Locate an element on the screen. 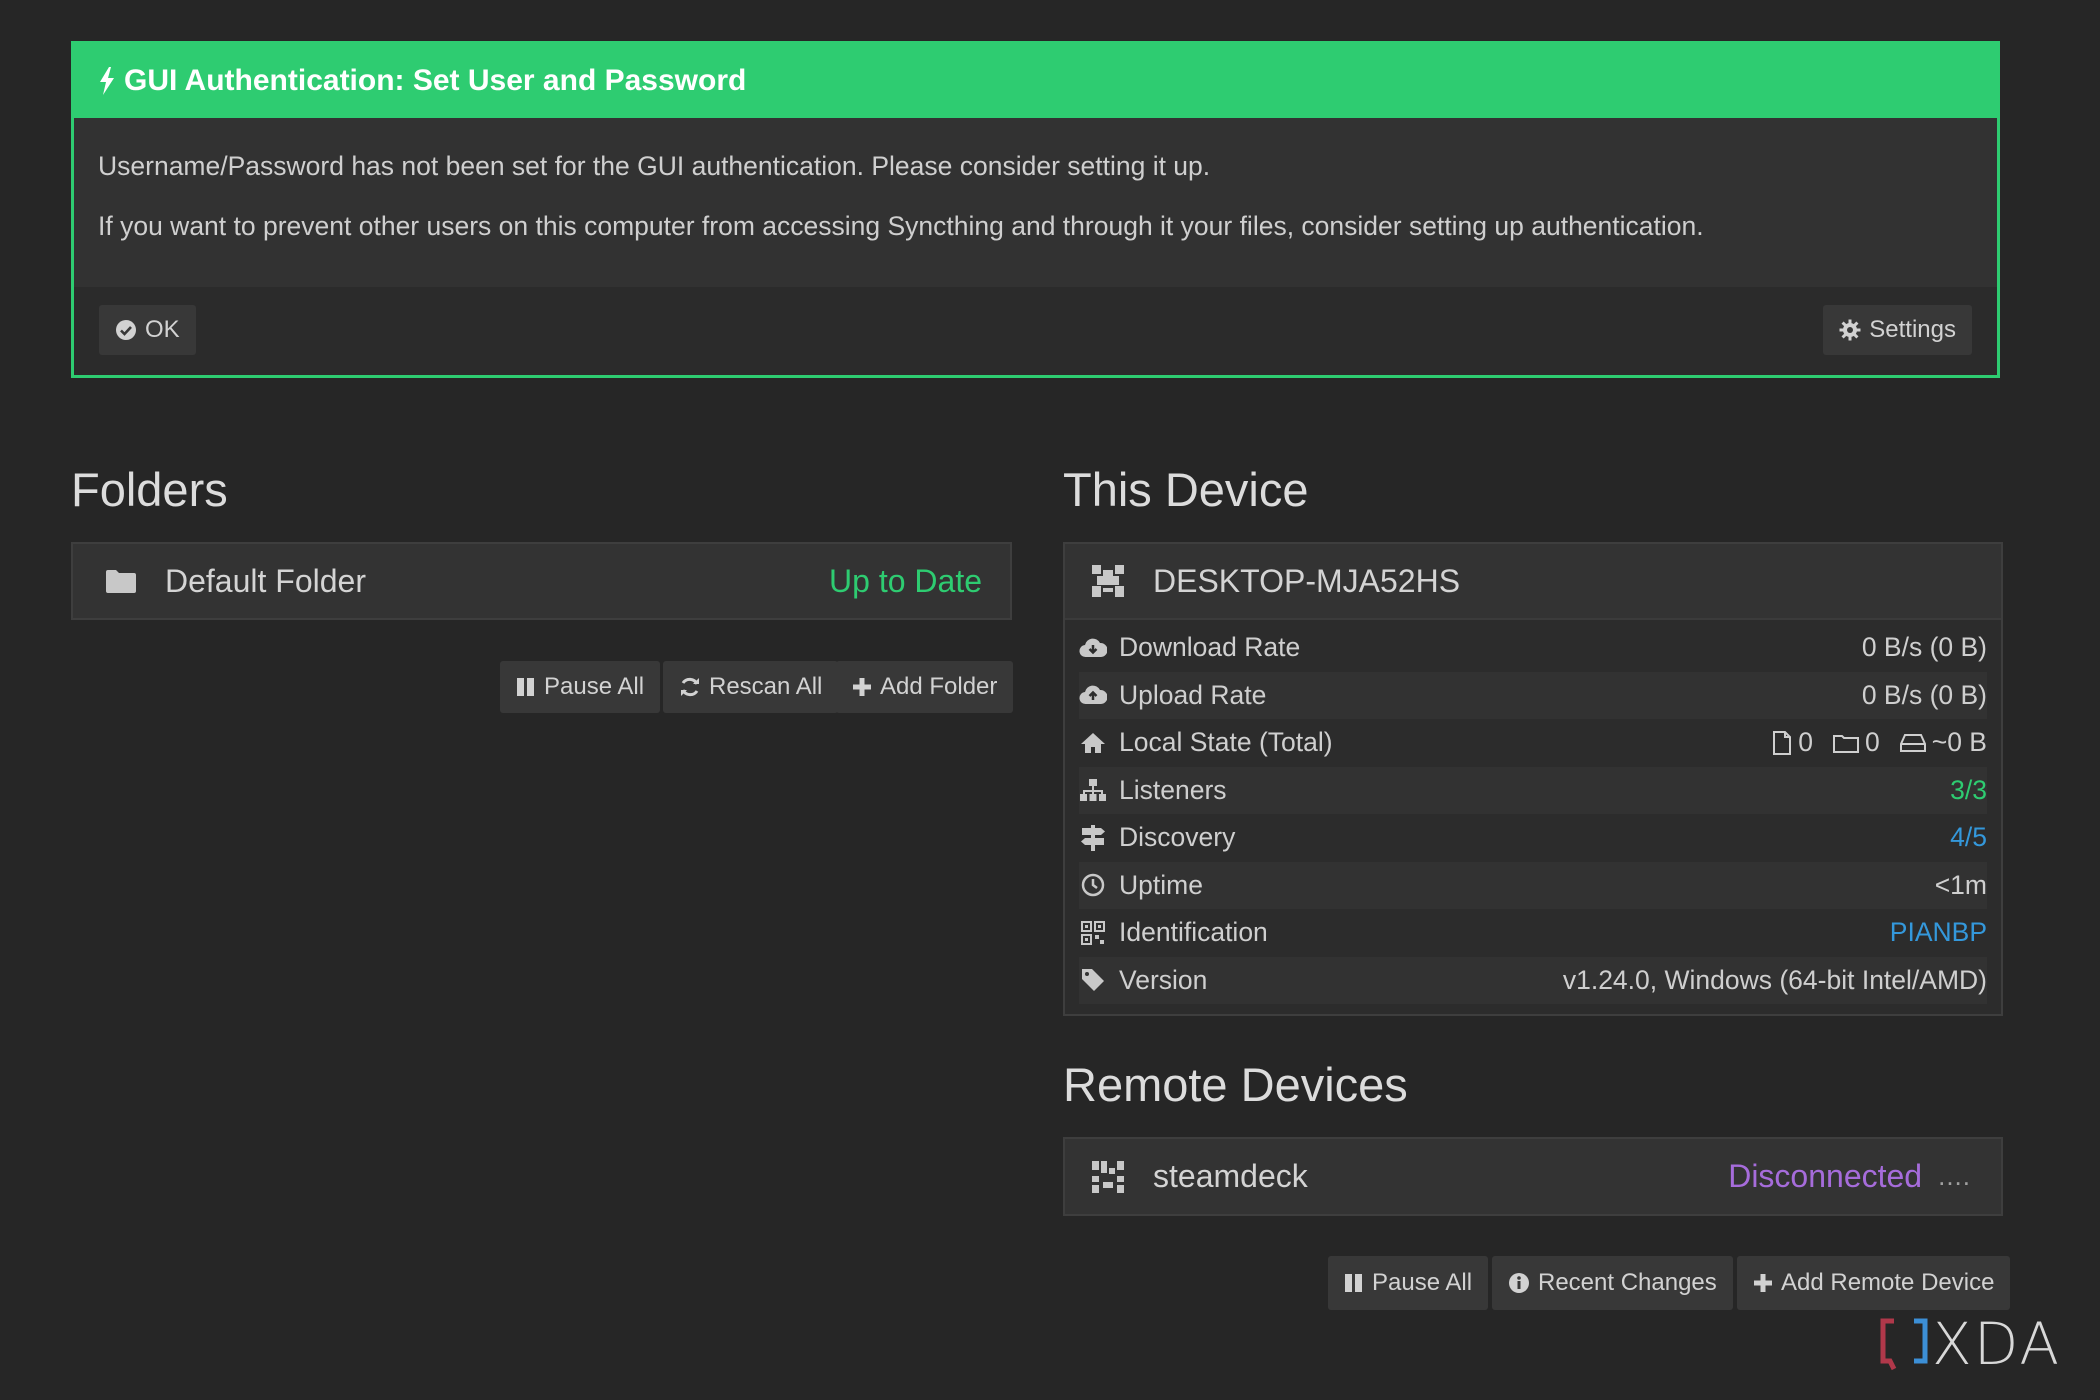 The width and height of the screenshot is (2100, 1400). remote-device-name: steamdeck is located at coordinates (1230, 1176).